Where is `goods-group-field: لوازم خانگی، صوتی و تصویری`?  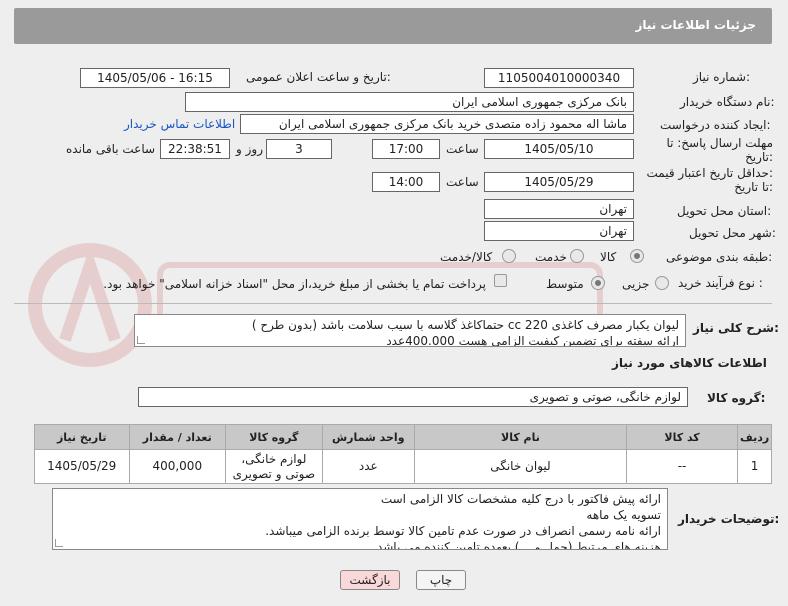
goods-group-field: لوازم خانگی، صوتی و تصویری is located at coordinates (413, 397).